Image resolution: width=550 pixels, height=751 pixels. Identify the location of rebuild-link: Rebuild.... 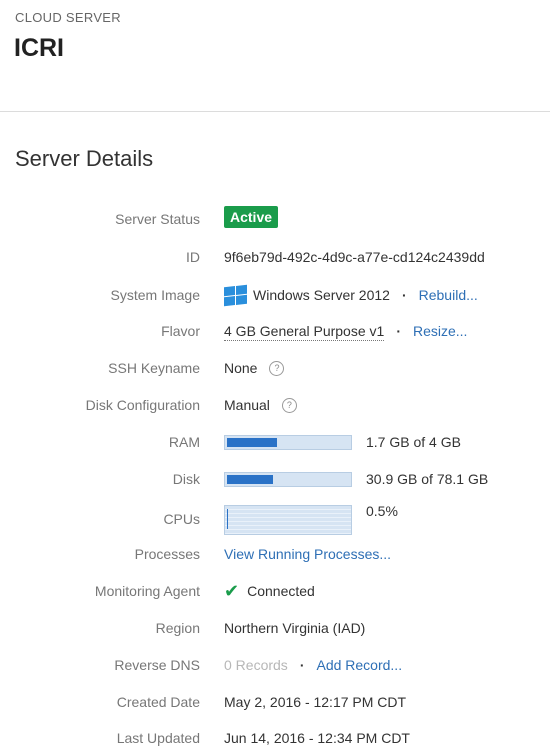
(448, 295).